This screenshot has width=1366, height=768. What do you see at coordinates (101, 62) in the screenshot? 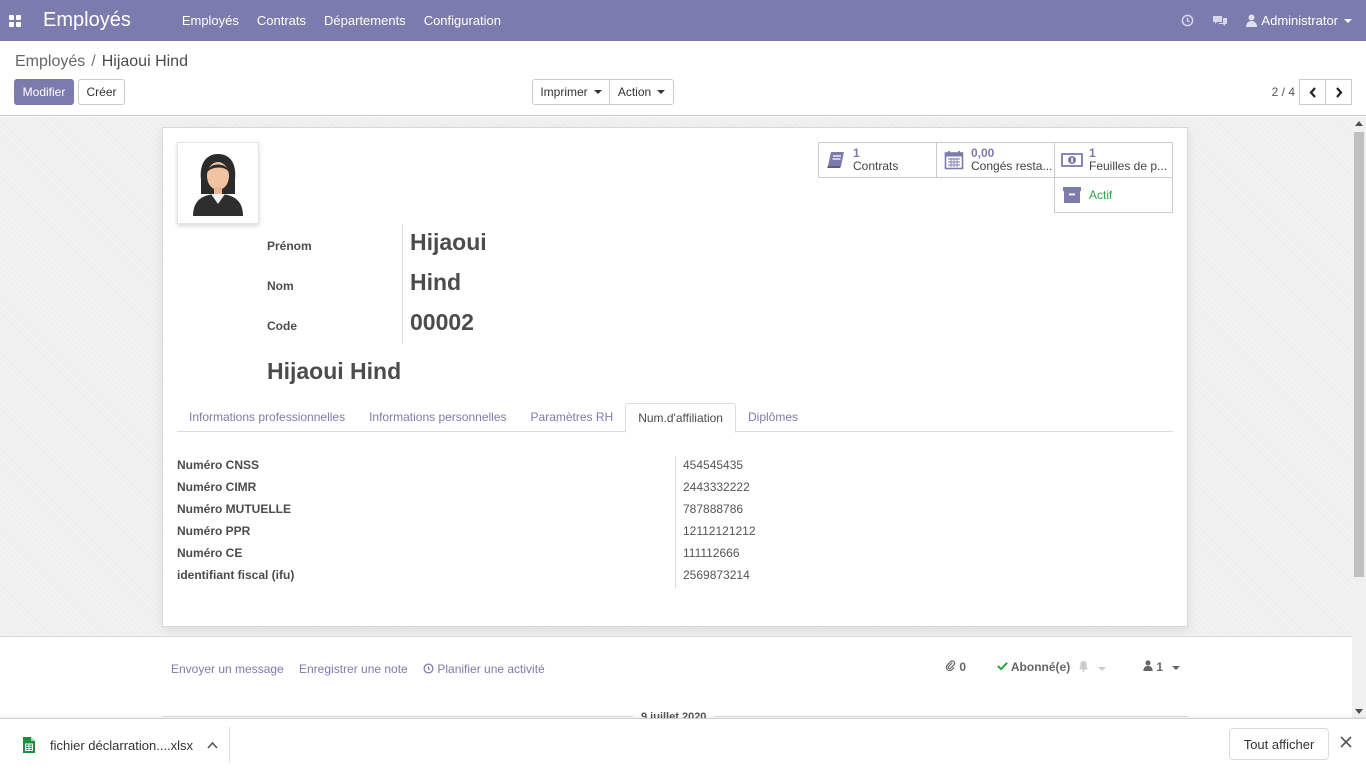
I see `breadcrumb: Employés / Hijaoui Hind` at bounding box center [101, 62].